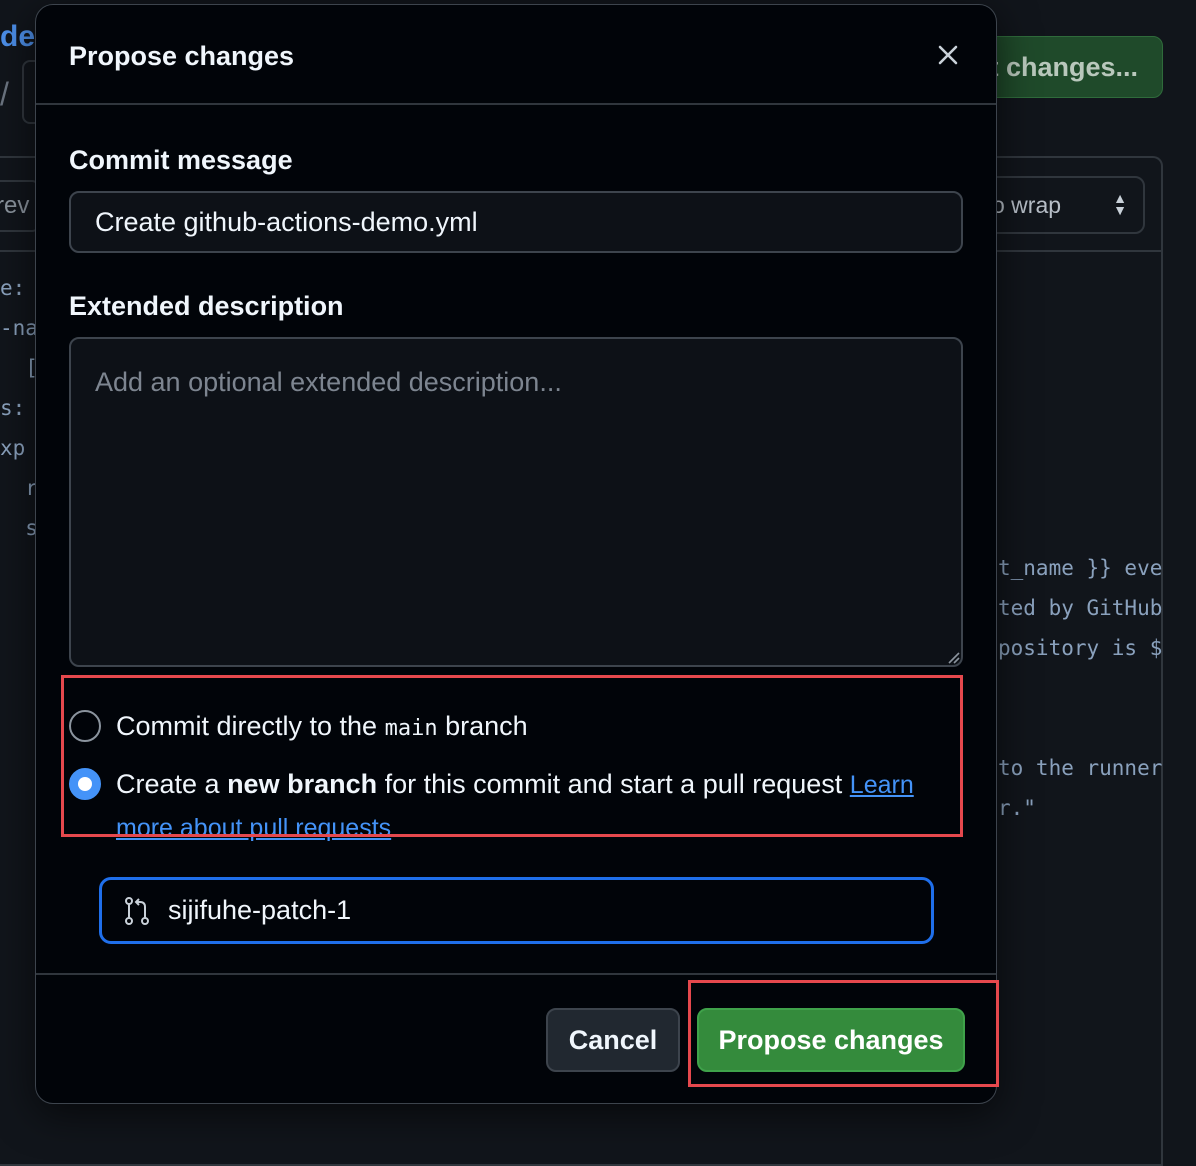 The height and width of the screenshot is (1166, 1196). What do you see at coordinates (613, 784) in the screenshot?
I see `option-text: for this commit and start a pull request` at bounding box center [613, 784].